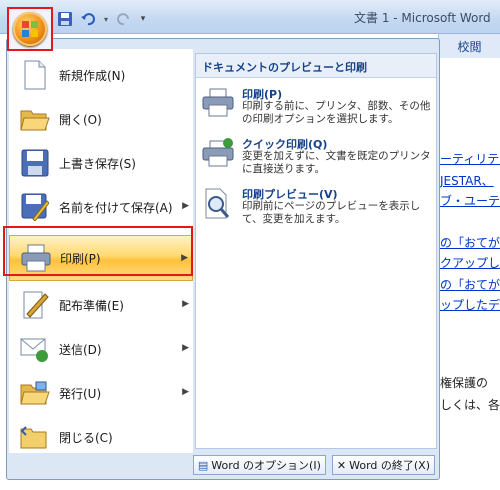 The image size is (500, 490). I want to click on menu-item-save: 上書き保存(S), so click(101, 163).